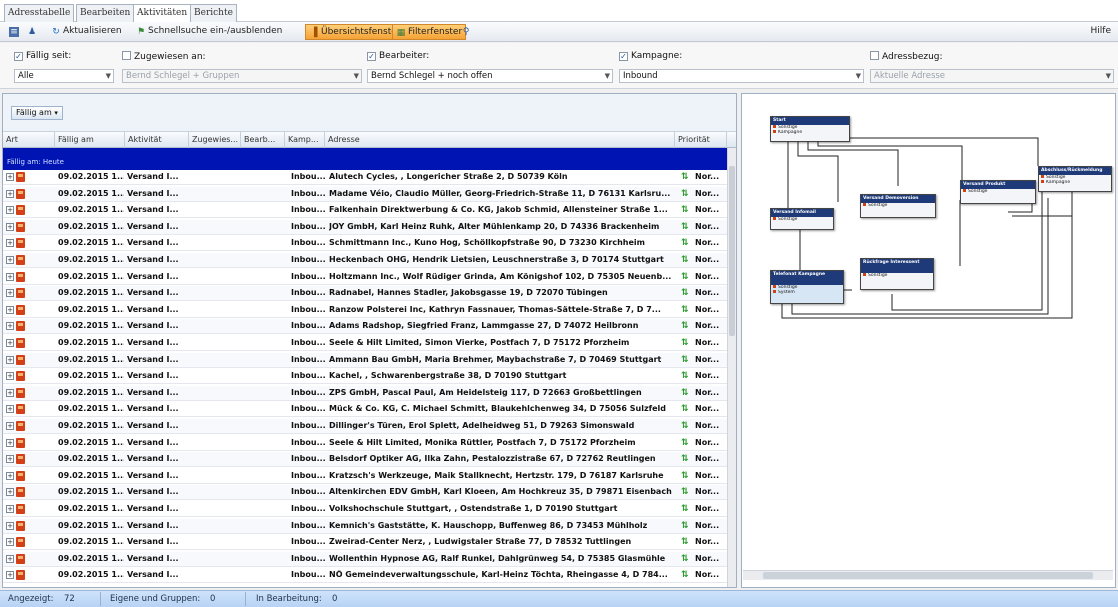 This screenshot has width=1118, height=607. What do you see at coordinates (897, 274) in the screenshot?
I see `node-rueckfrage-interessent: Rückfrage Interessent Sonstige` at bounding box center [897, 274].